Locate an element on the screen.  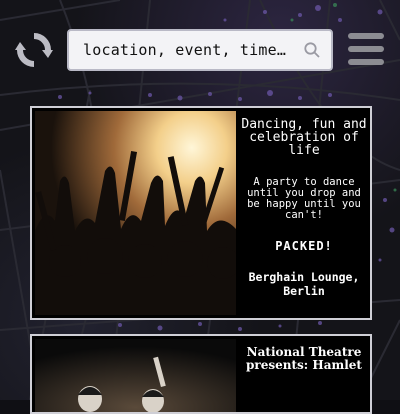
event-photo-theatre is located at coordinates (135, 375).